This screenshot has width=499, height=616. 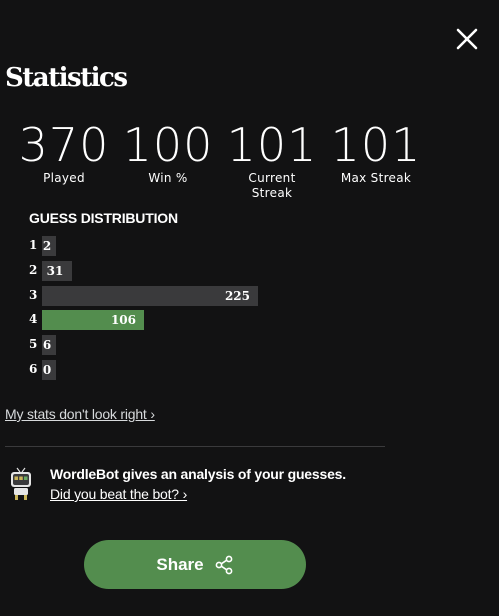 What do you see at coordinates (150, 295) in the screenshot?
I see `distribution-bar: 225` at bounding box center [150, 295].